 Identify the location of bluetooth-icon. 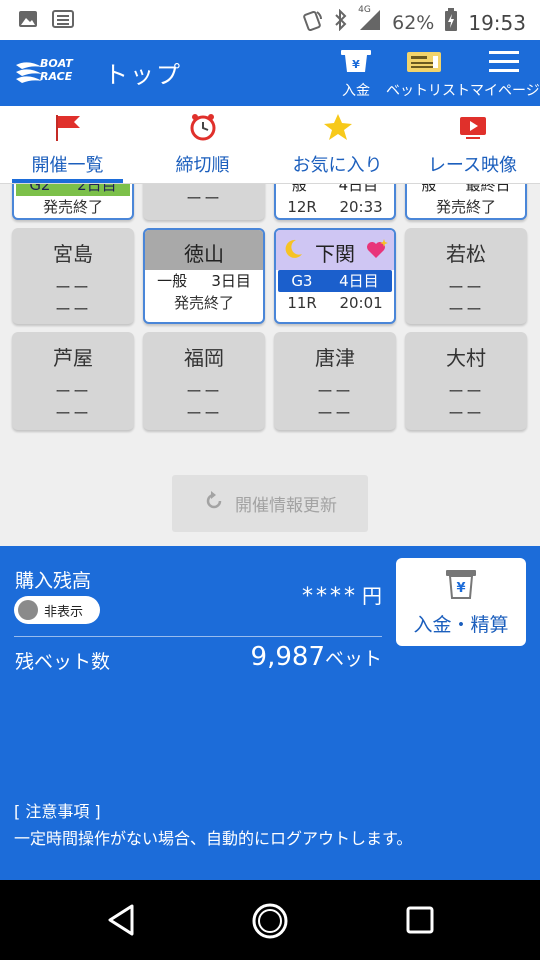
(341, 22).